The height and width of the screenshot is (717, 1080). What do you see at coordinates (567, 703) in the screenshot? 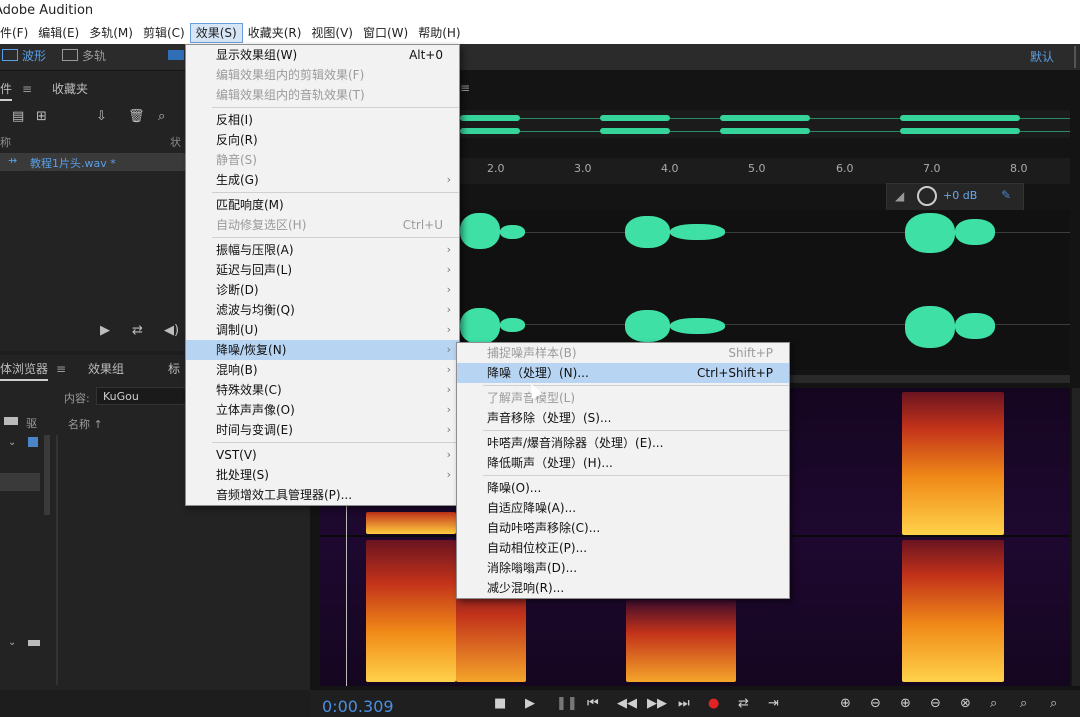
I see `pause-icon: ❚❚` at bounding box center [567, 703].